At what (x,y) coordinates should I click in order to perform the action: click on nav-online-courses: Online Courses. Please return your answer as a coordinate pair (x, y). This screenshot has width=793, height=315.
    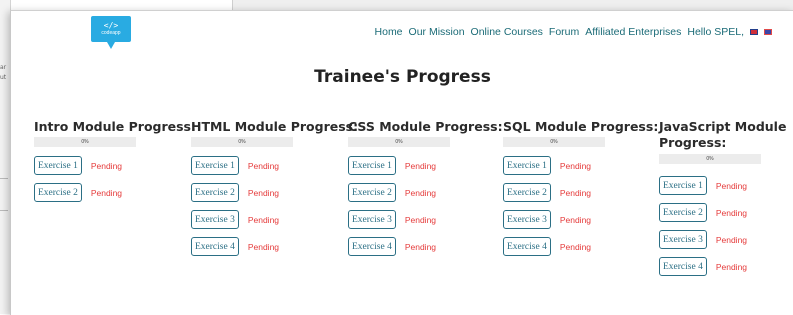
    Looking at the image, I should click on (507, 32).